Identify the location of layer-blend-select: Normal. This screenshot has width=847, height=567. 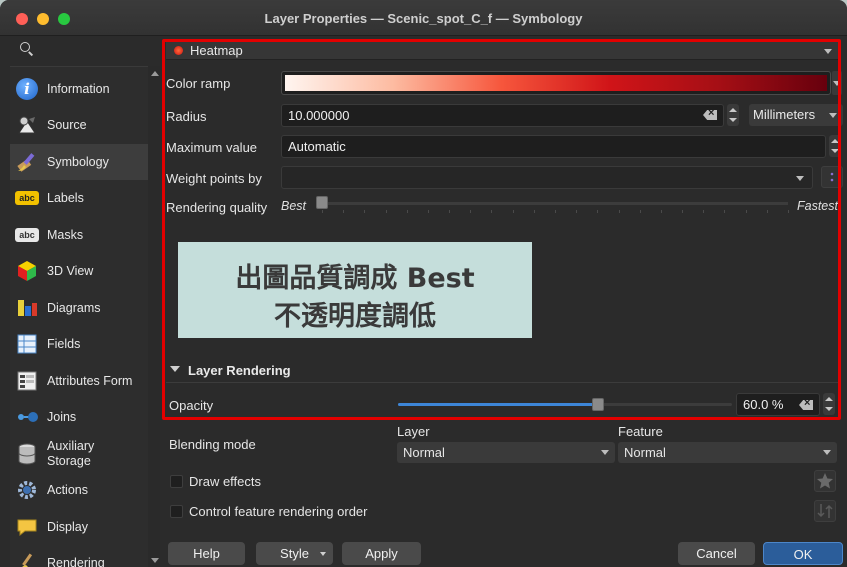
(506, 452).